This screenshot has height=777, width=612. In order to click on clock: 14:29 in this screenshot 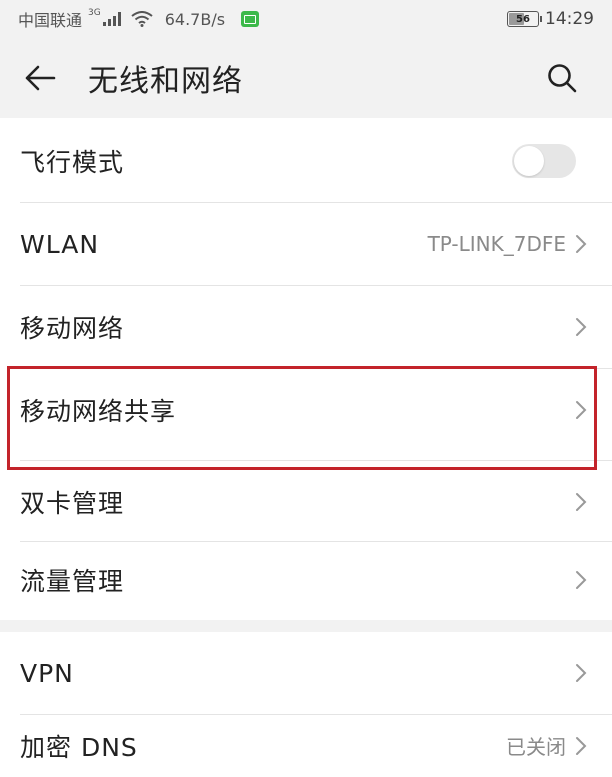, I will do `click(569, 19)`.